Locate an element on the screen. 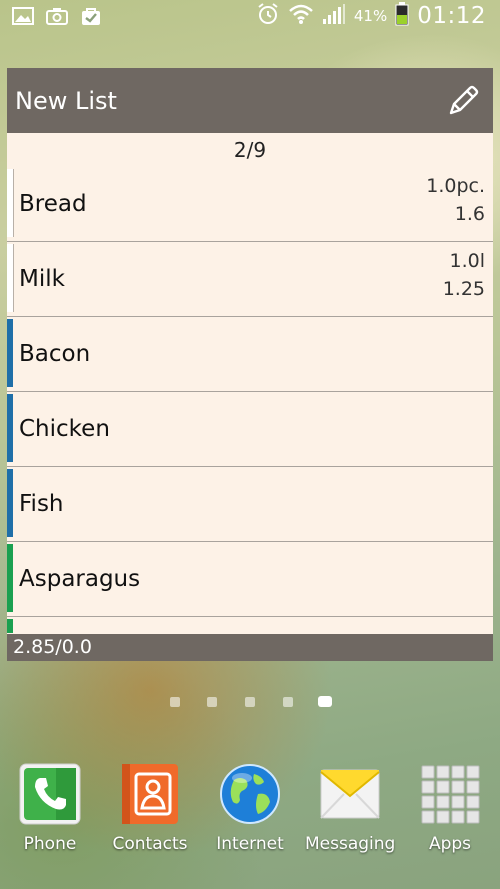  dock-label: Phone is located at coordinates (50, 844).